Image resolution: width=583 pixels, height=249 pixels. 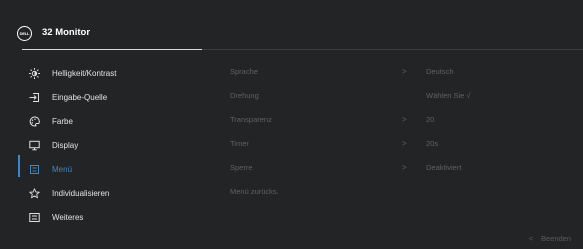 What do you see at coordinates (291, 99) in the screenshot?
I see `submenu-row-rotation: Drehung Wählen Sie √` at bounding box center [291, 99].